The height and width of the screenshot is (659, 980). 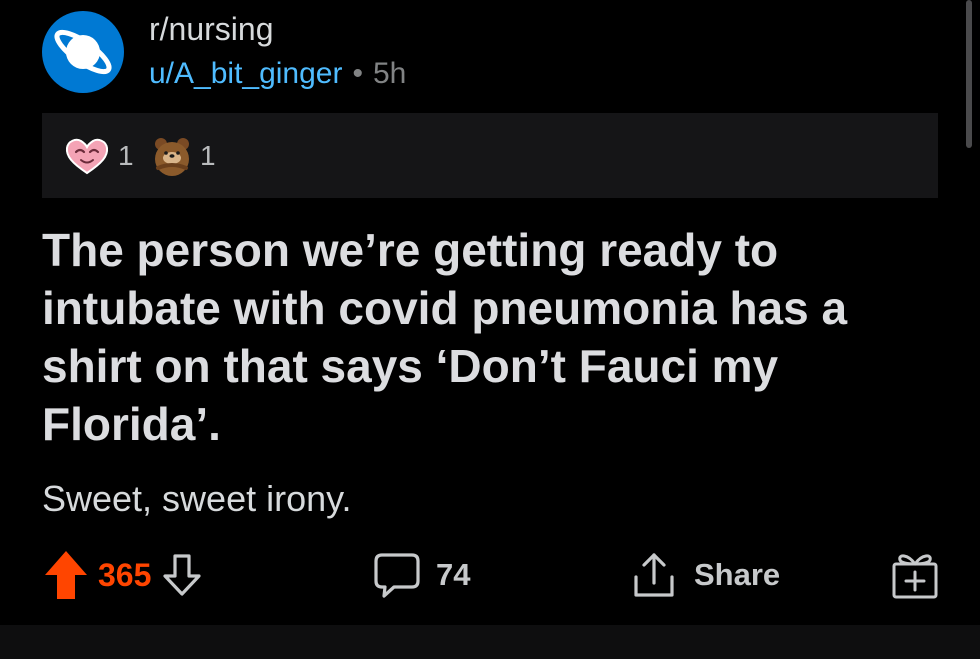 What do you see at coordinates (654, 575) in the screenshot?
I see `share-icon` at bounding box center [654, 575].